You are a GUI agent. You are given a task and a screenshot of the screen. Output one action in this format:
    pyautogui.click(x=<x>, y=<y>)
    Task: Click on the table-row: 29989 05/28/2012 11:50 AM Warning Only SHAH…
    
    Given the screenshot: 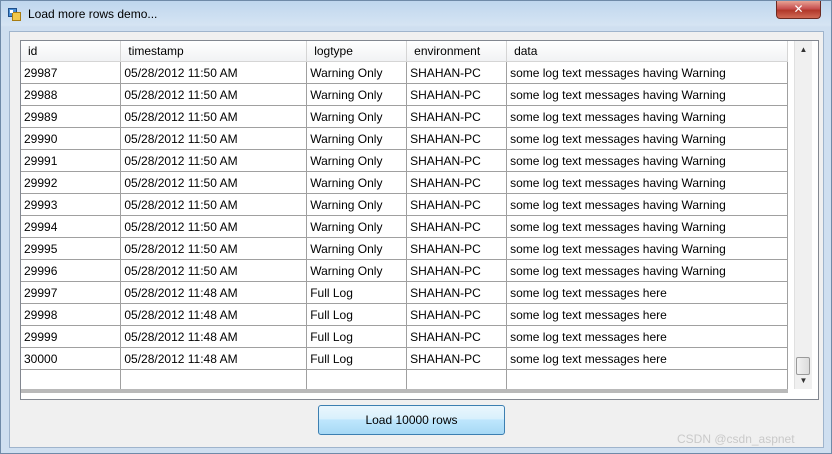 What is the action you would take?
    pyautogui.click(x=404, y=116)
    